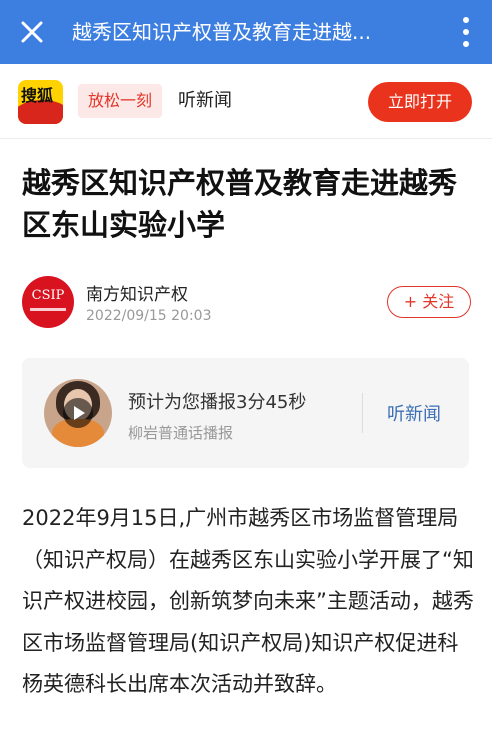  Describe the element at coordinates (48, 309) in the screenshot. I see `avatar-underline` at that location.